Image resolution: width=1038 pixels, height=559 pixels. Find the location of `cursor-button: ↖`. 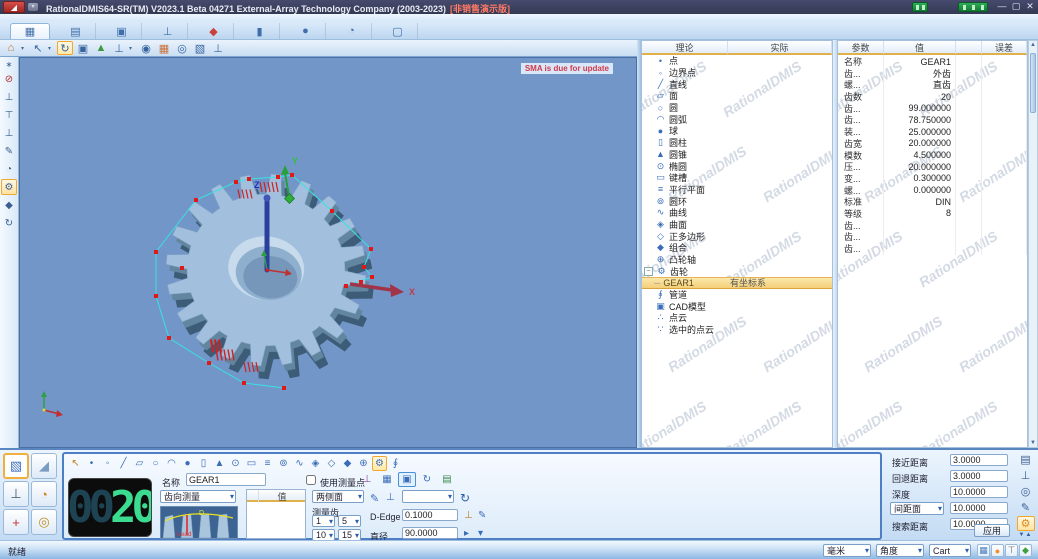

cursor-button: ↖ is located at coordinates (38, 48).